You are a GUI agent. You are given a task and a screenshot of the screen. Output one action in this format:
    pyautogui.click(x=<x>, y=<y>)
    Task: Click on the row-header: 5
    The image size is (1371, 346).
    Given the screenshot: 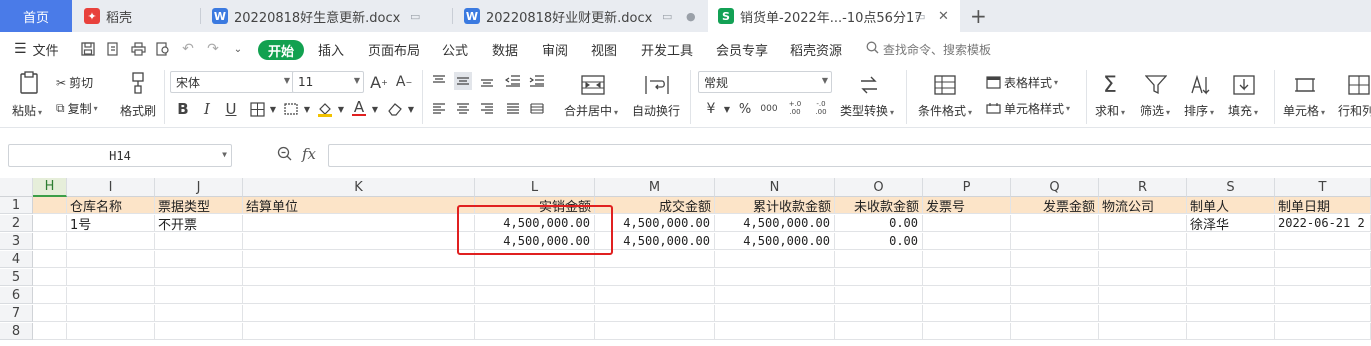 What is the action you would take?
    pyautogui.click(x=16, y=277)
    